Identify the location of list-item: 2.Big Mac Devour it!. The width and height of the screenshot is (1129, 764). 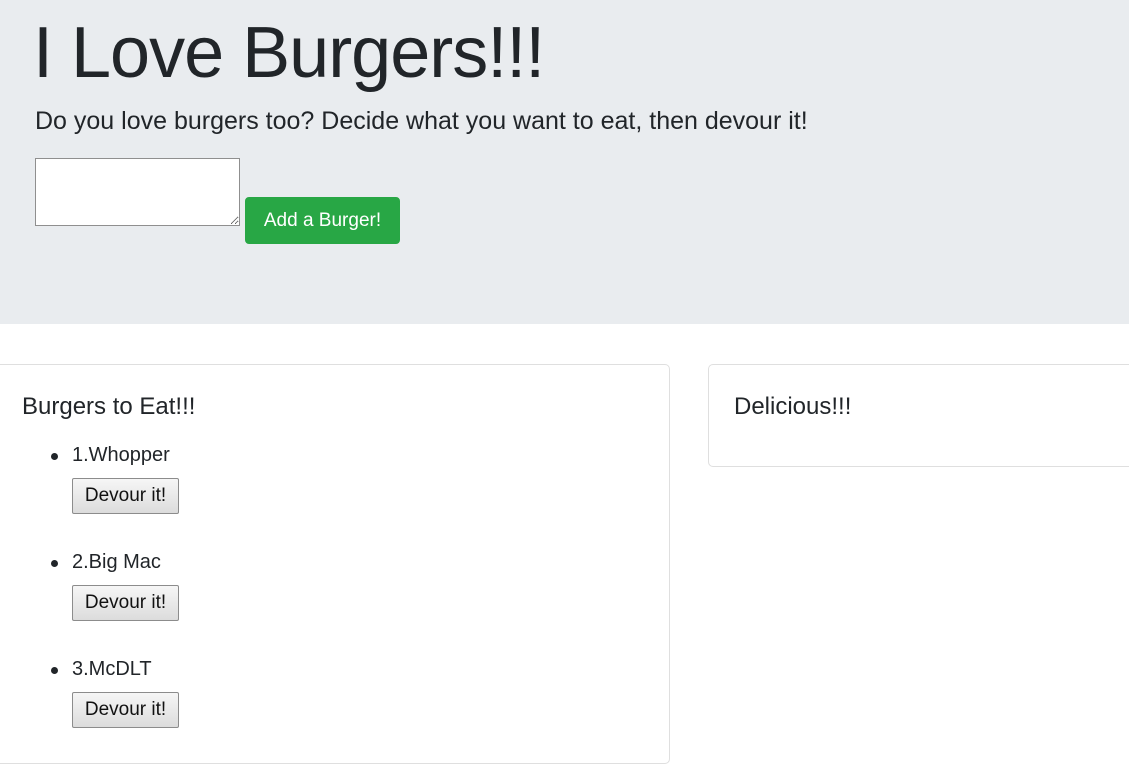
(197, 600).